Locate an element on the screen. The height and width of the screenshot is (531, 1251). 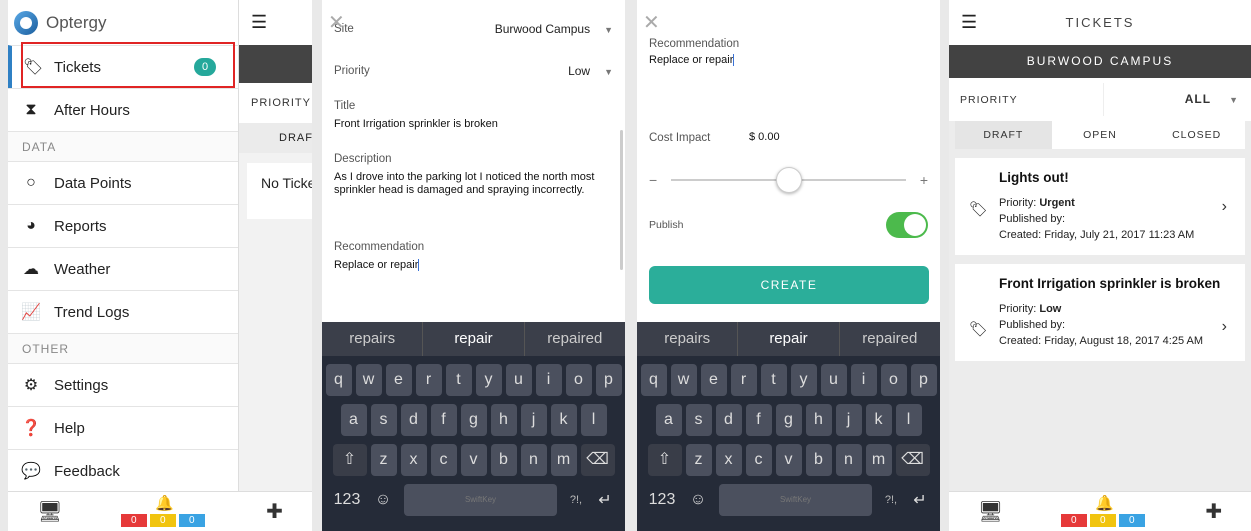
backspace-key: ⌫ is located at coordinates (912, 460).